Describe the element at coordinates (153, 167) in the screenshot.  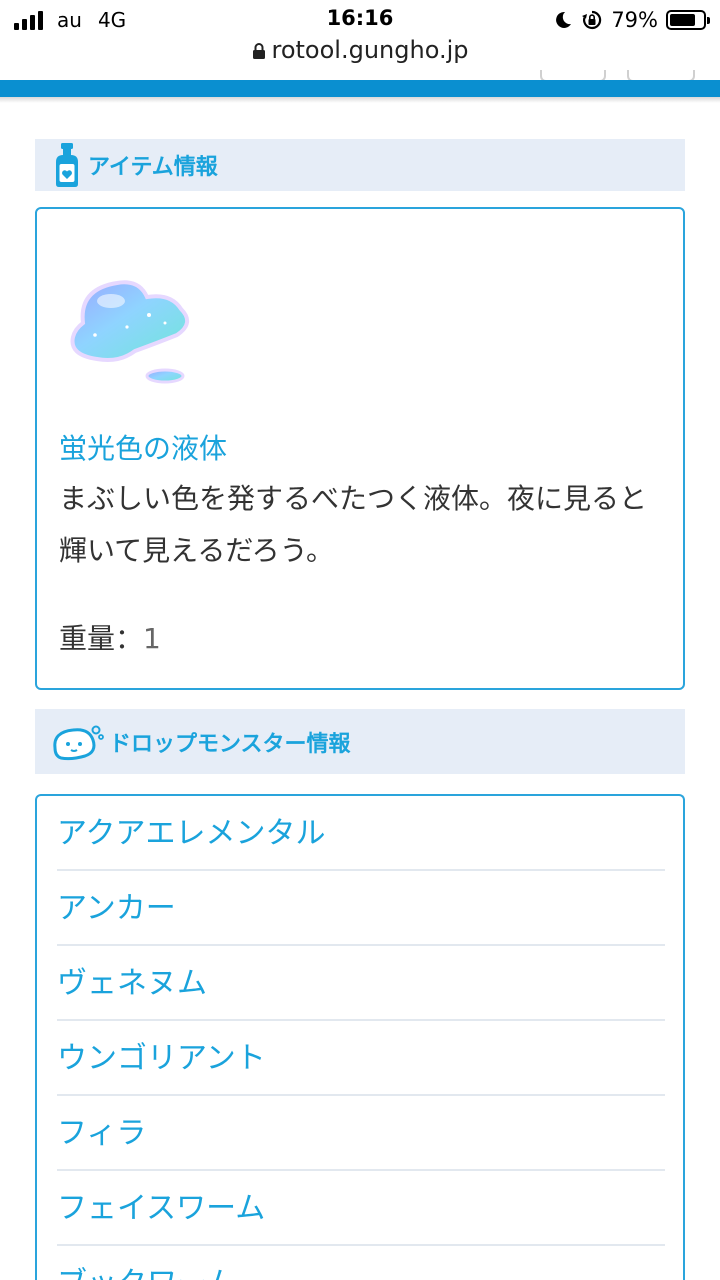
I see `item-info-title: アイテム情報` at that location.